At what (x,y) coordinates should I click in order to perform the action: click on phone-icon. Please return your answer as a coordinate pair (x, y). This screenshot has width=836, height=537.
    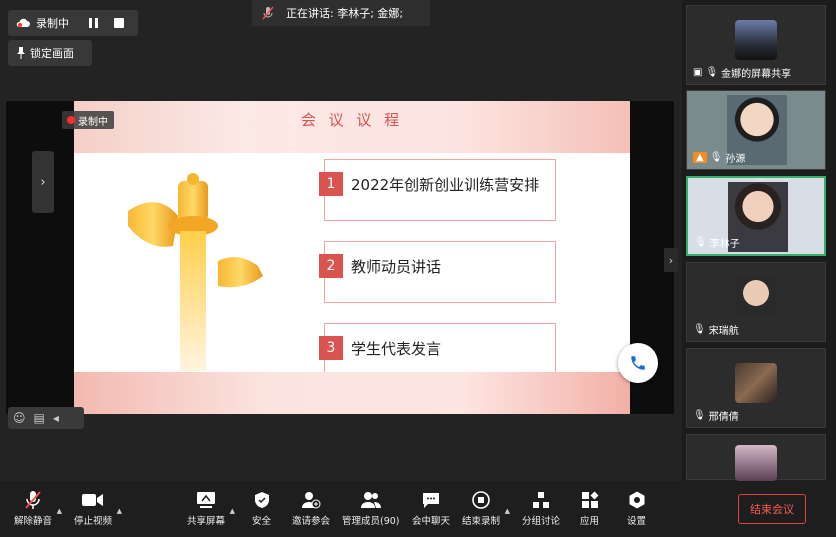
    Looking at the image, I should click on (638, 363).